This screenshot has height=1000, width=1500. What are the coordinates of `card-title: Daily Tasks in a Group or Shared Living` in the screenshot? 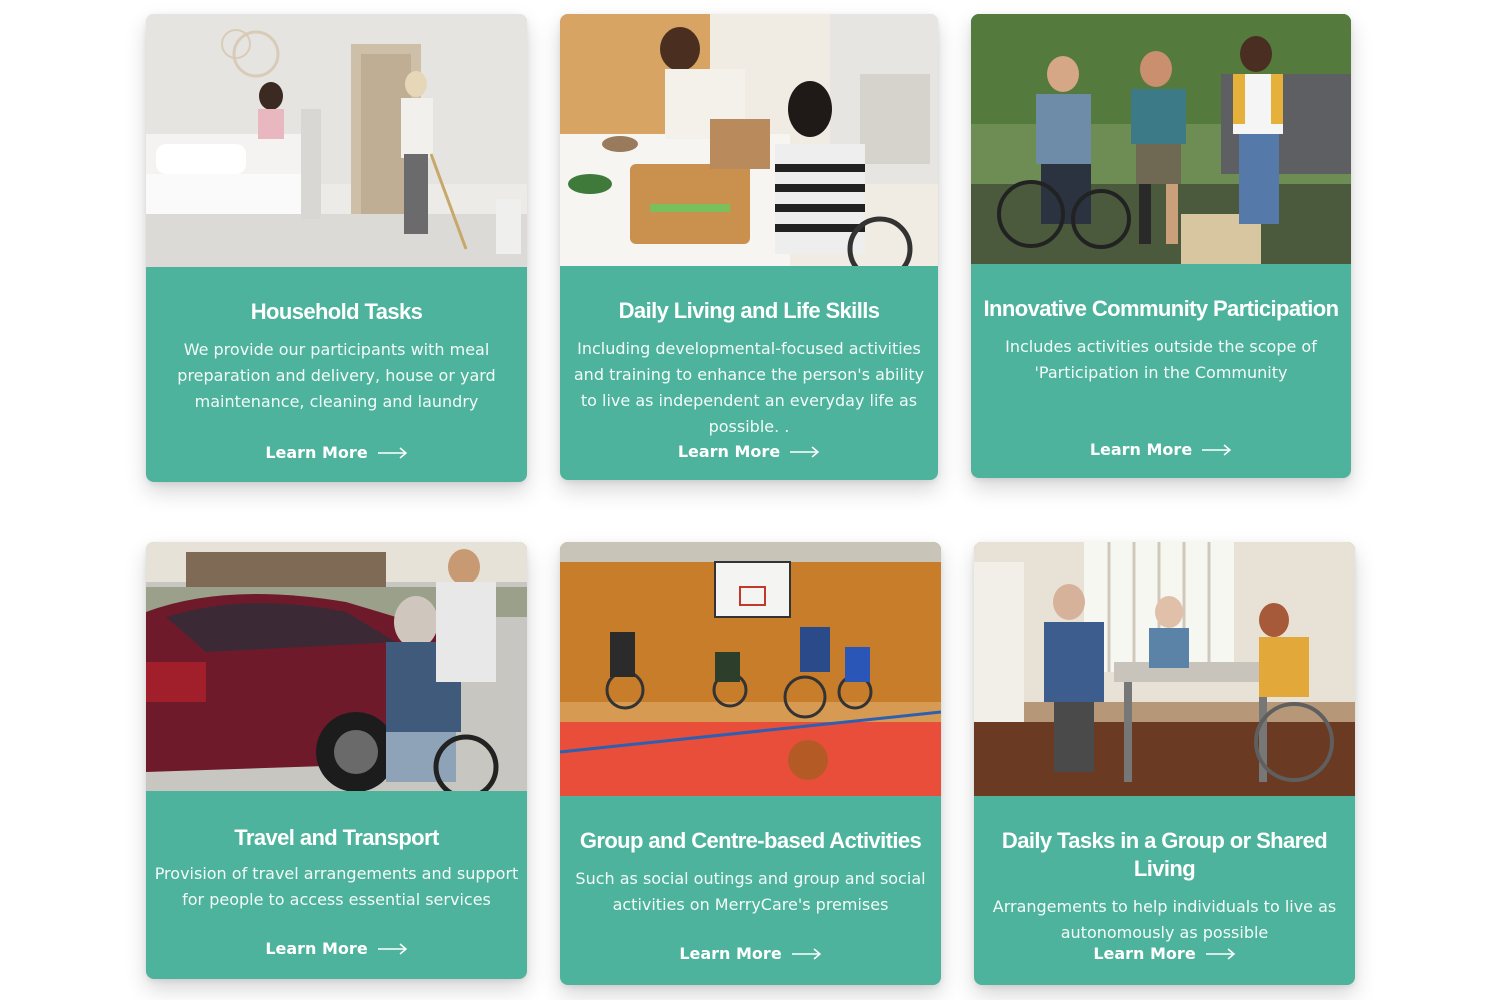 It's located at (1164, 854).